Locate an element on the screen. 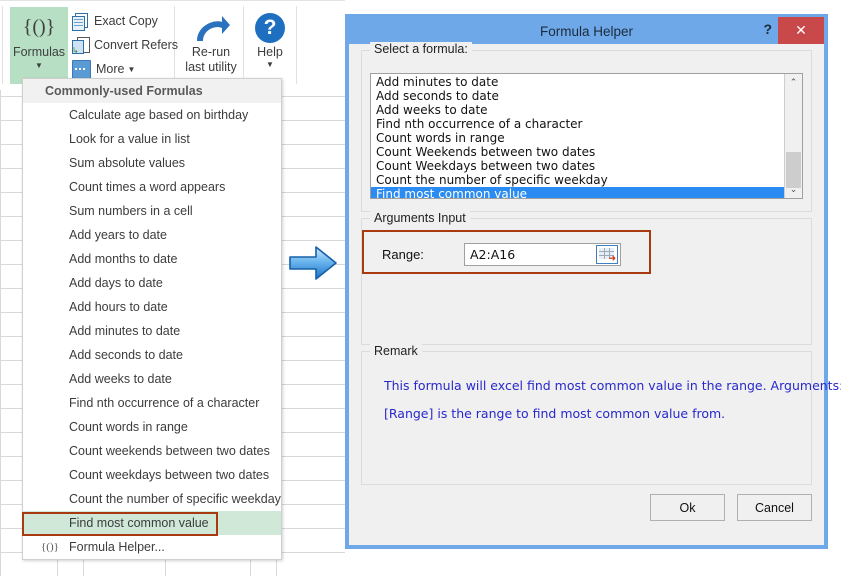 The width and height of the screenshot is (841, 576). menu-item-label: Add weeks to date is located at coordinates (120, 379).